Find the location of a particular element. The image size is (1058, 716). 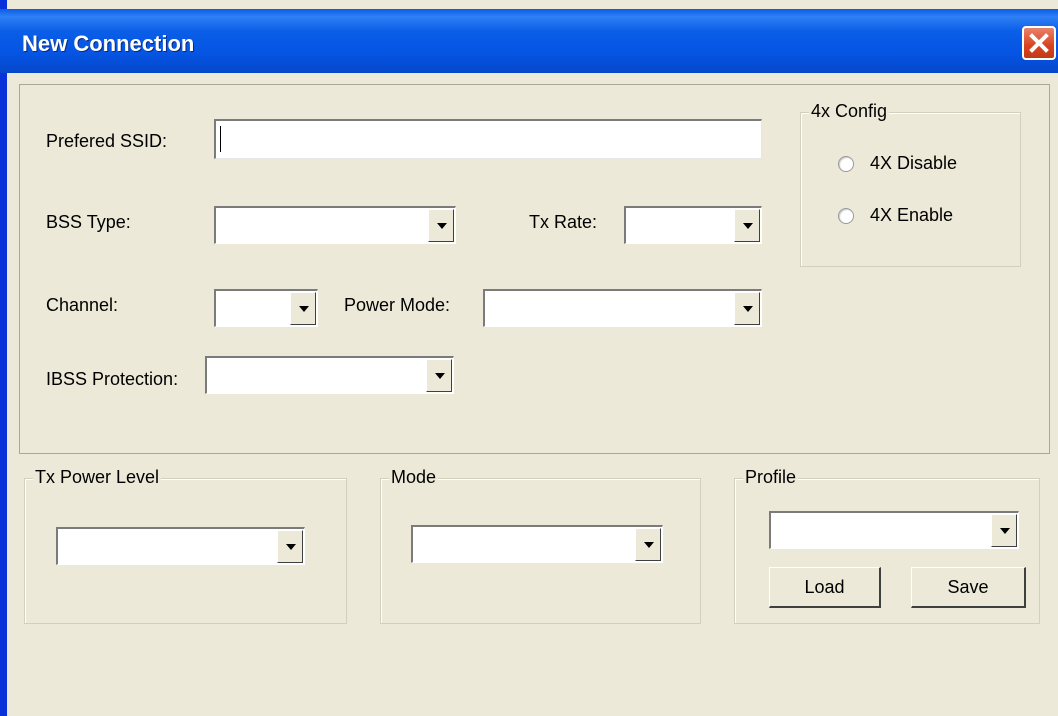

4x-disable-label: 4X Disable is located at coordinates (913, 163).